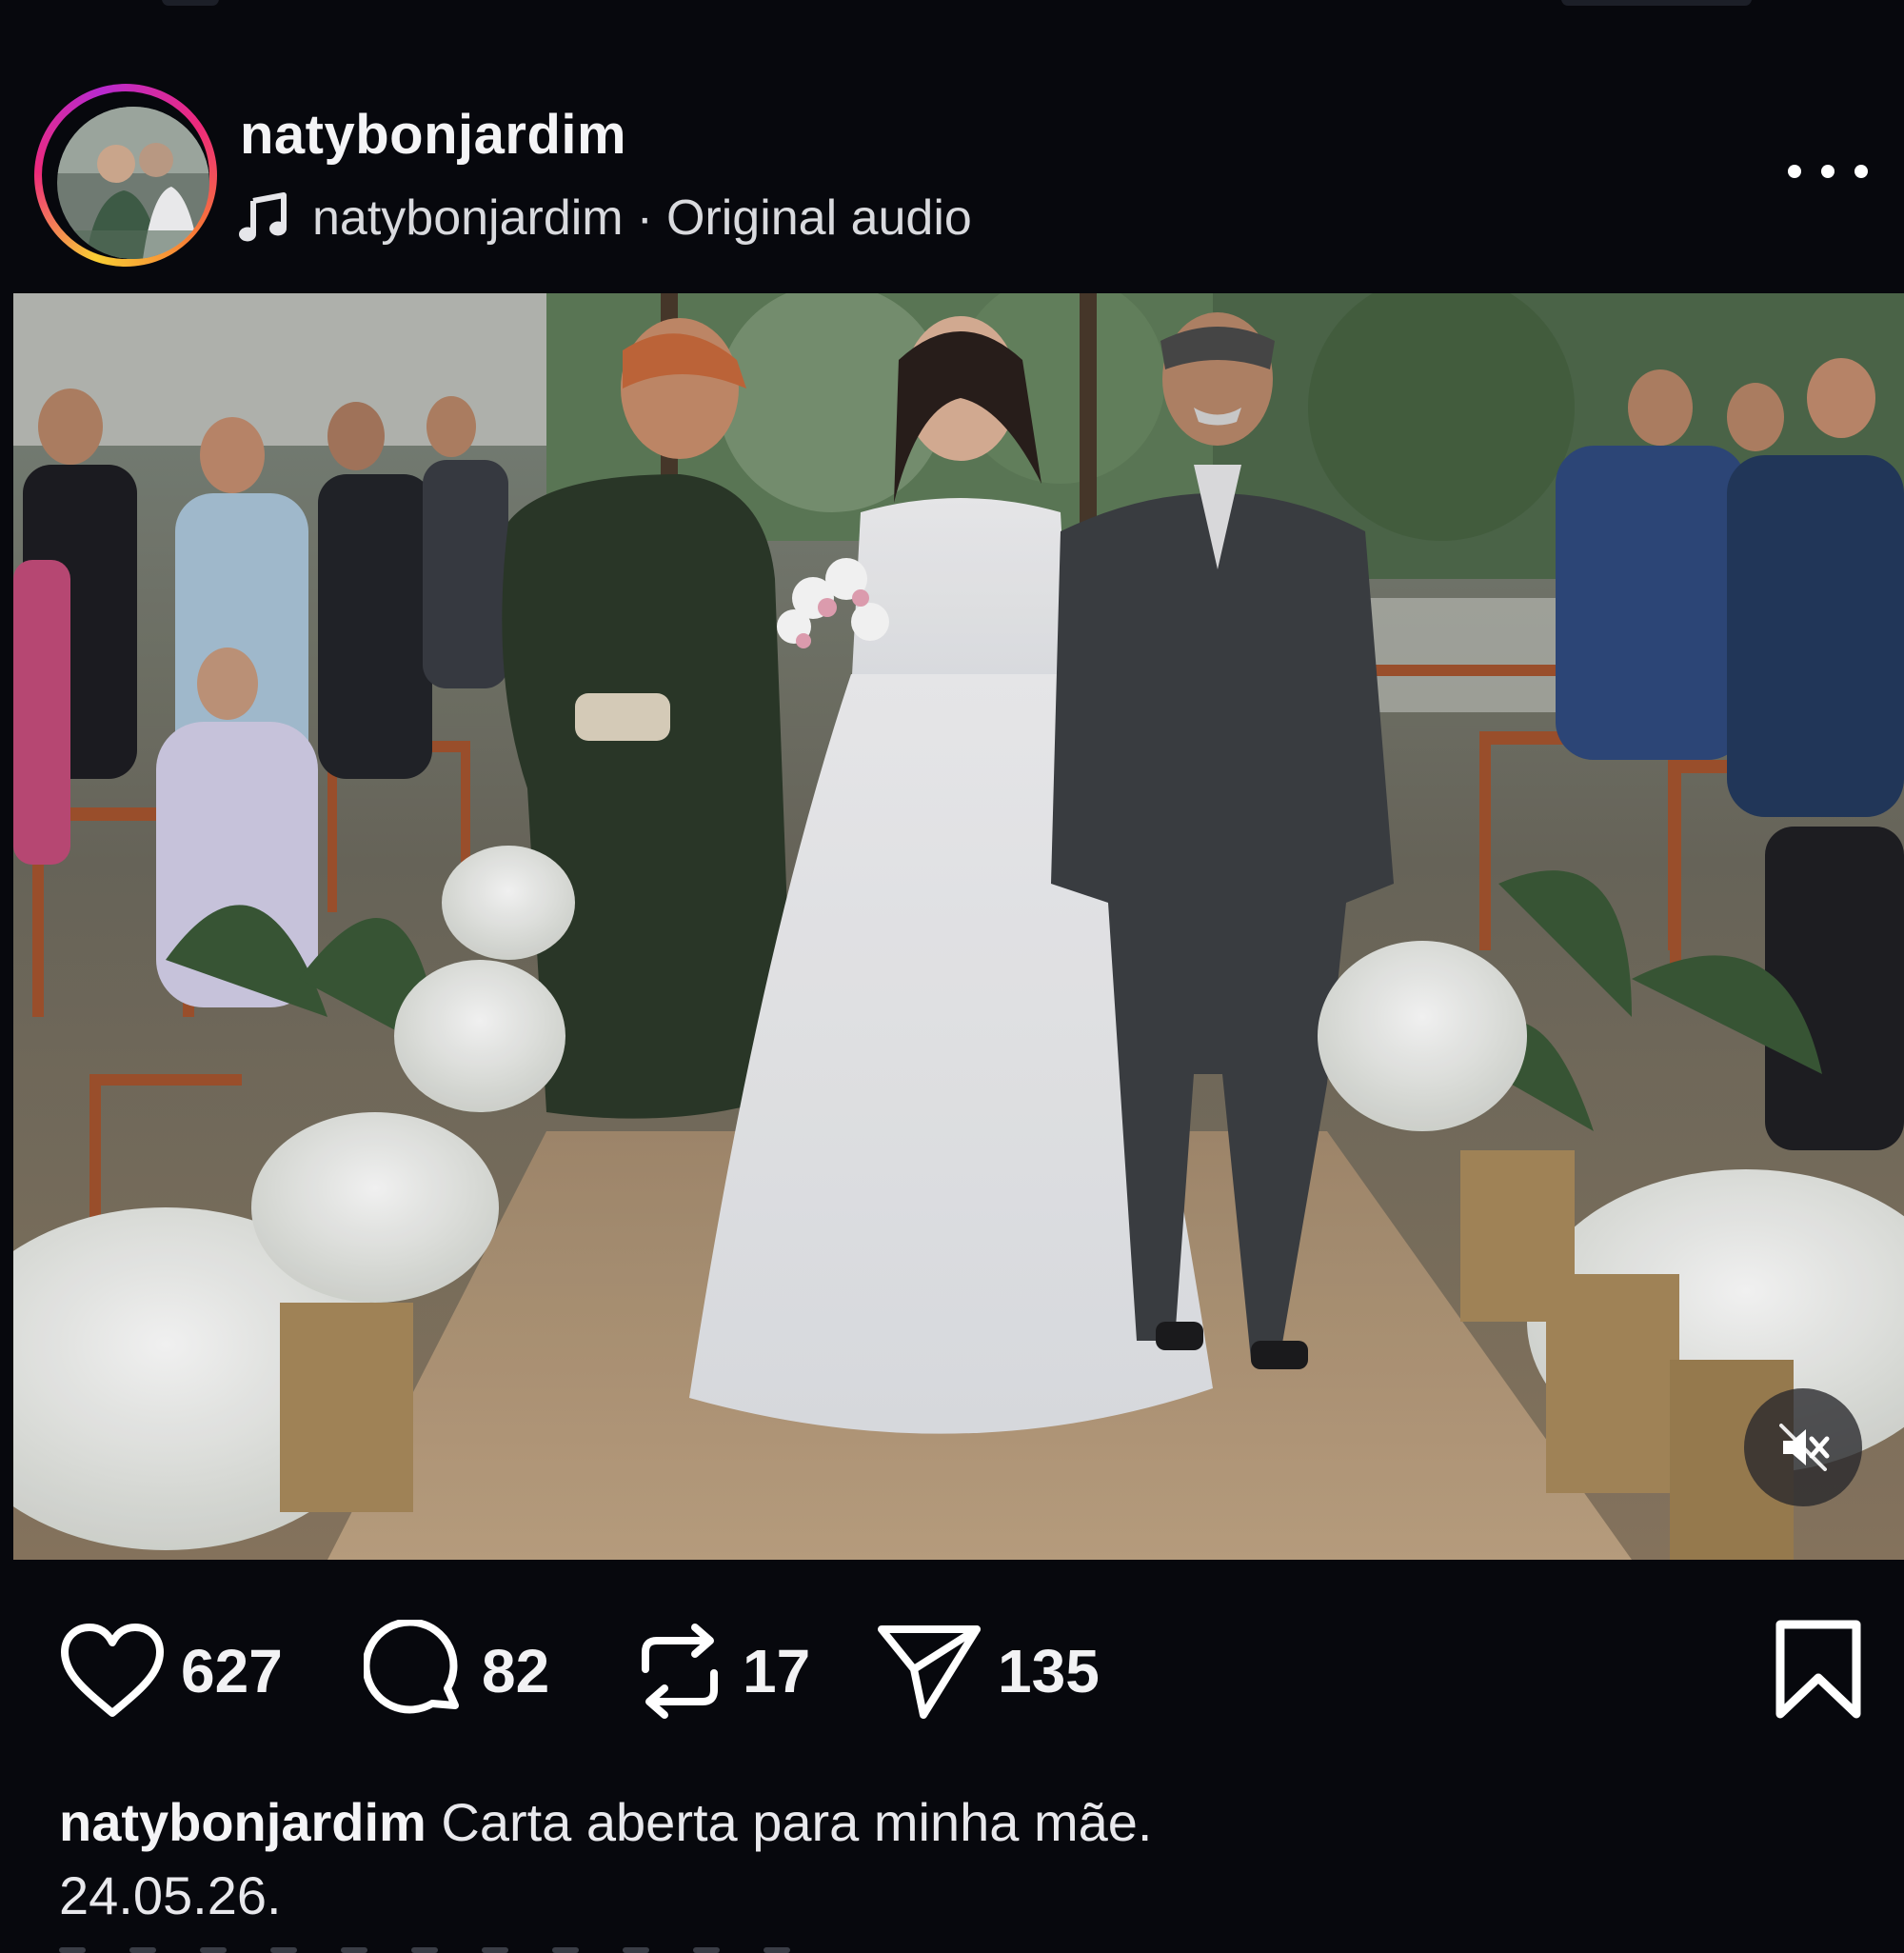 The image size is (1904, 1953). What do you see at coordinates (171, 1671) in the screenshot?
I see `like-action: 627` at bounding box center [171, 1671].